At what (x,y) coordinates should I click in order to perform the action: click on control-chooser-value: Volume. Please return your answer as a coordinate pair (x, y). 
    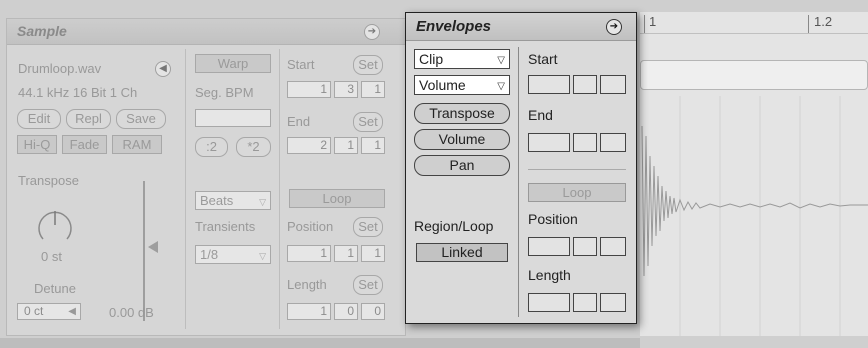
    Looking at the image, I should click on (442, 85).